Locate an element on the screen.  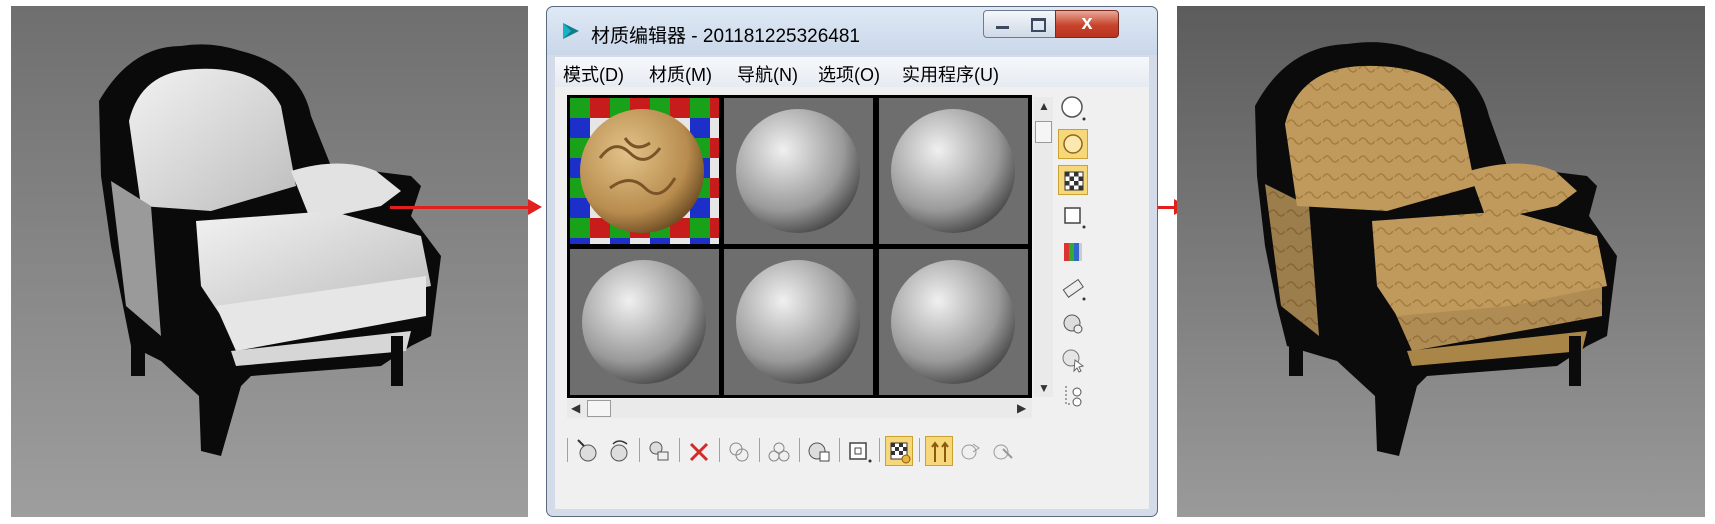
go-to-sibling-icon is located at coordinates (1003, 452).